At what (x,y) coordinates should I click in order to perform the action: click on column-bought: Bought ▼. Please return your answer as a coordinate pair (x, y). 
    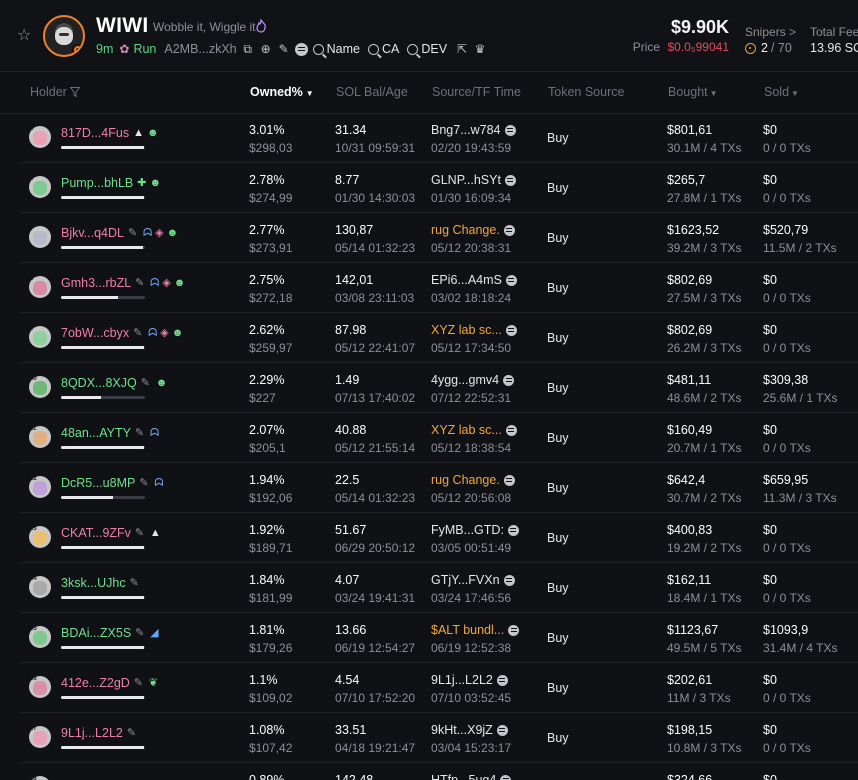
    Looking at the image, I should click on (693, 92).